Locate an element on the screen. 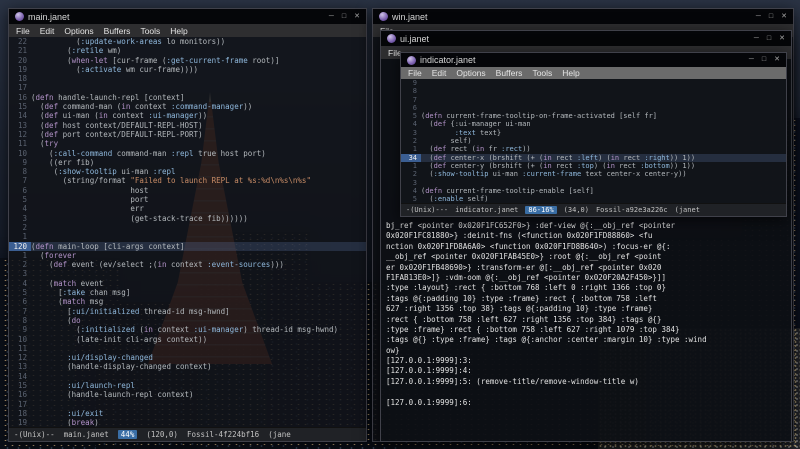 This screenshot has height=449, width=800. code-text: (def host context/DEFAULT-REPL-HOST) is located at coordinates (117, 125).